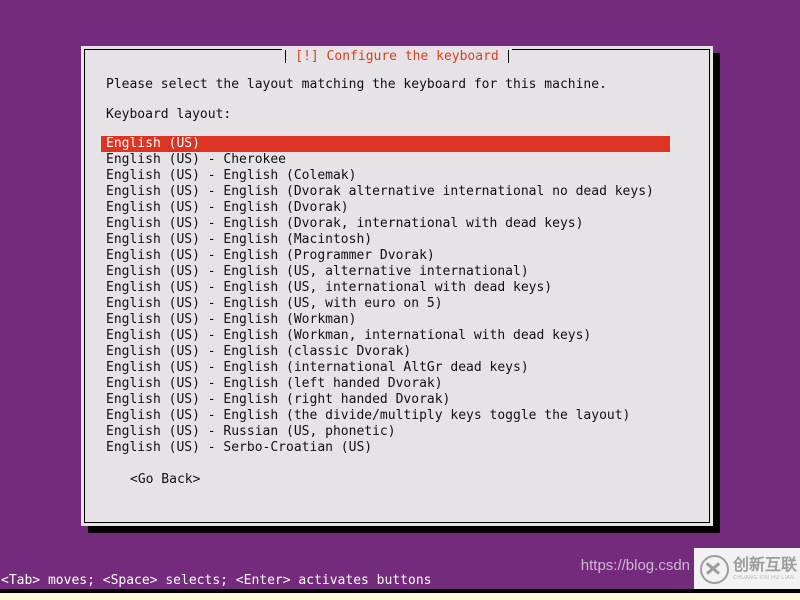 This screenshot has height=600, width=800. Describe the element at coordinates (399, 352) in the screenshot. I see `layout-list-item: English (US) - English (classic Dvorak)` at that location.